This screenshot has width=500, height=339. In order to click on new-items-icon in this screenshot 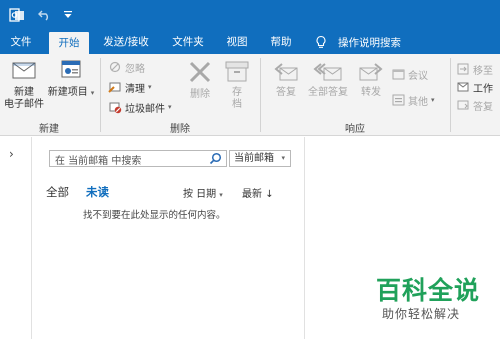, I will do `click(71, 69)`.